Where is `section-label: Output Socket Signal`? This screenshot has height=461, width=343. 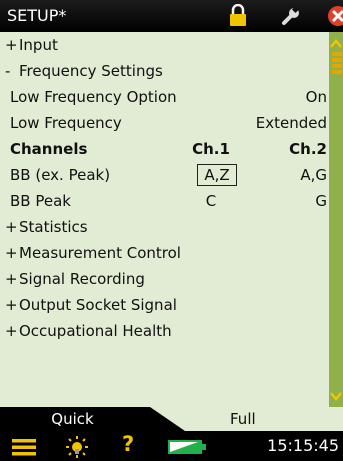
section-label: Output Socket Signal is located at coordinates (98, 305).